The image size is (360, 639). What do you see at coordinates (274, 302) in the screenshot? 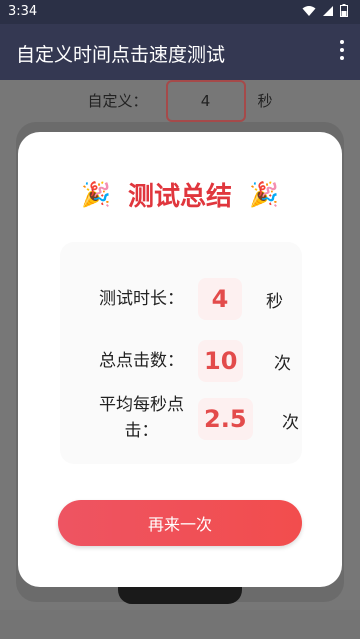
I see `stat-unit: 秒` at bounding box center [274, 302].